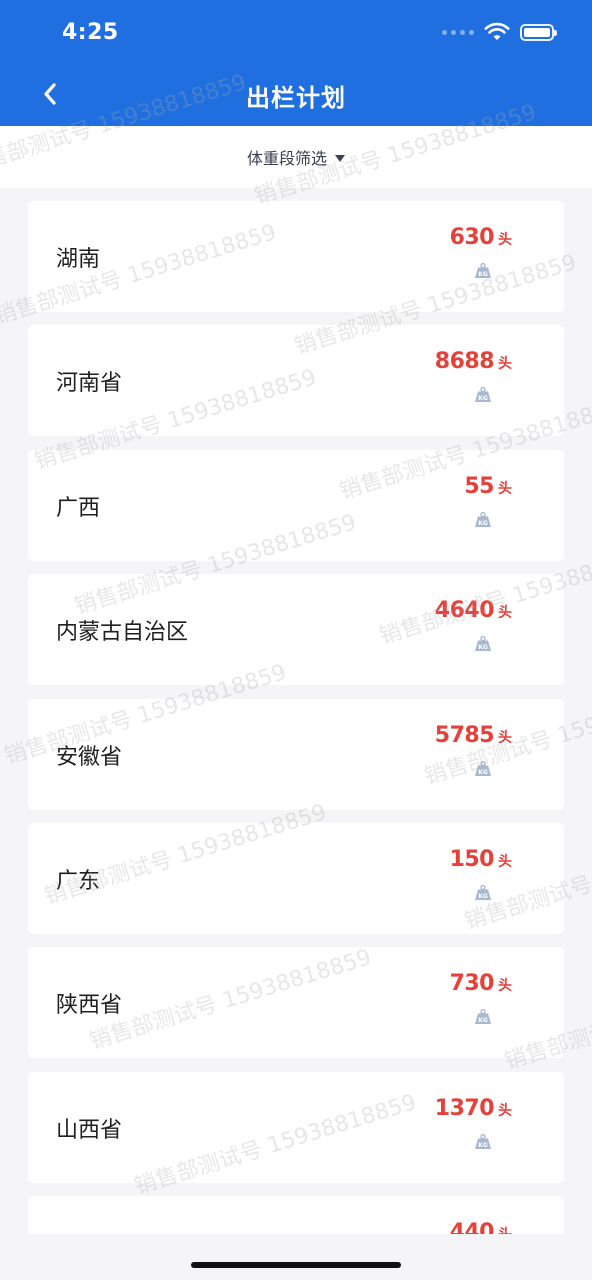 The width and height of the screenshot is (592, 1280). What do you see at coordinates (296, 505) in the screenshot?
I see `list-item: 广西 55 头 KG` at bounding box center [296, 505].